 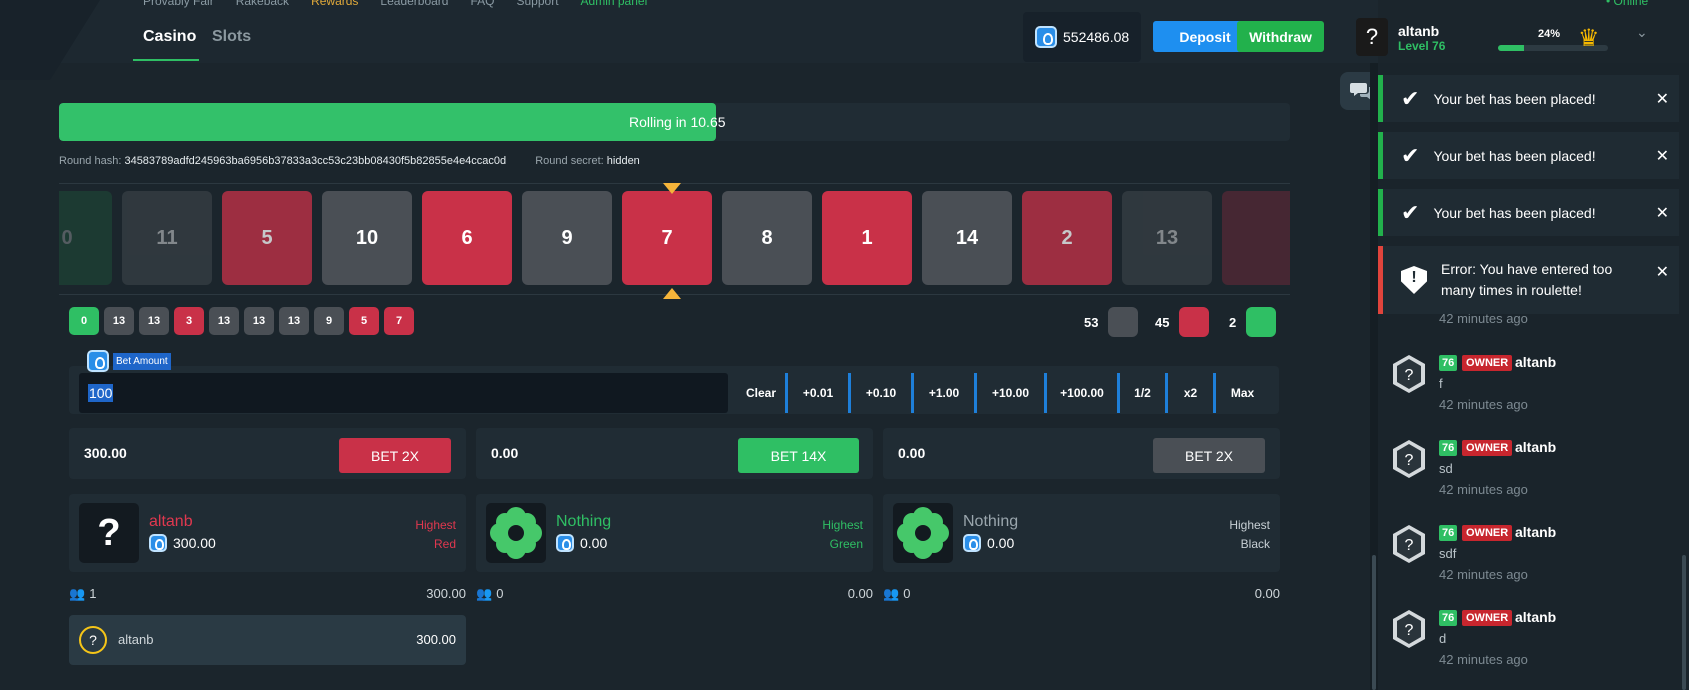 What do you see at coordinates (1067, 238) in the screenshot?
I see `roulette-tile: 2` at bounding box center [1067, 238].